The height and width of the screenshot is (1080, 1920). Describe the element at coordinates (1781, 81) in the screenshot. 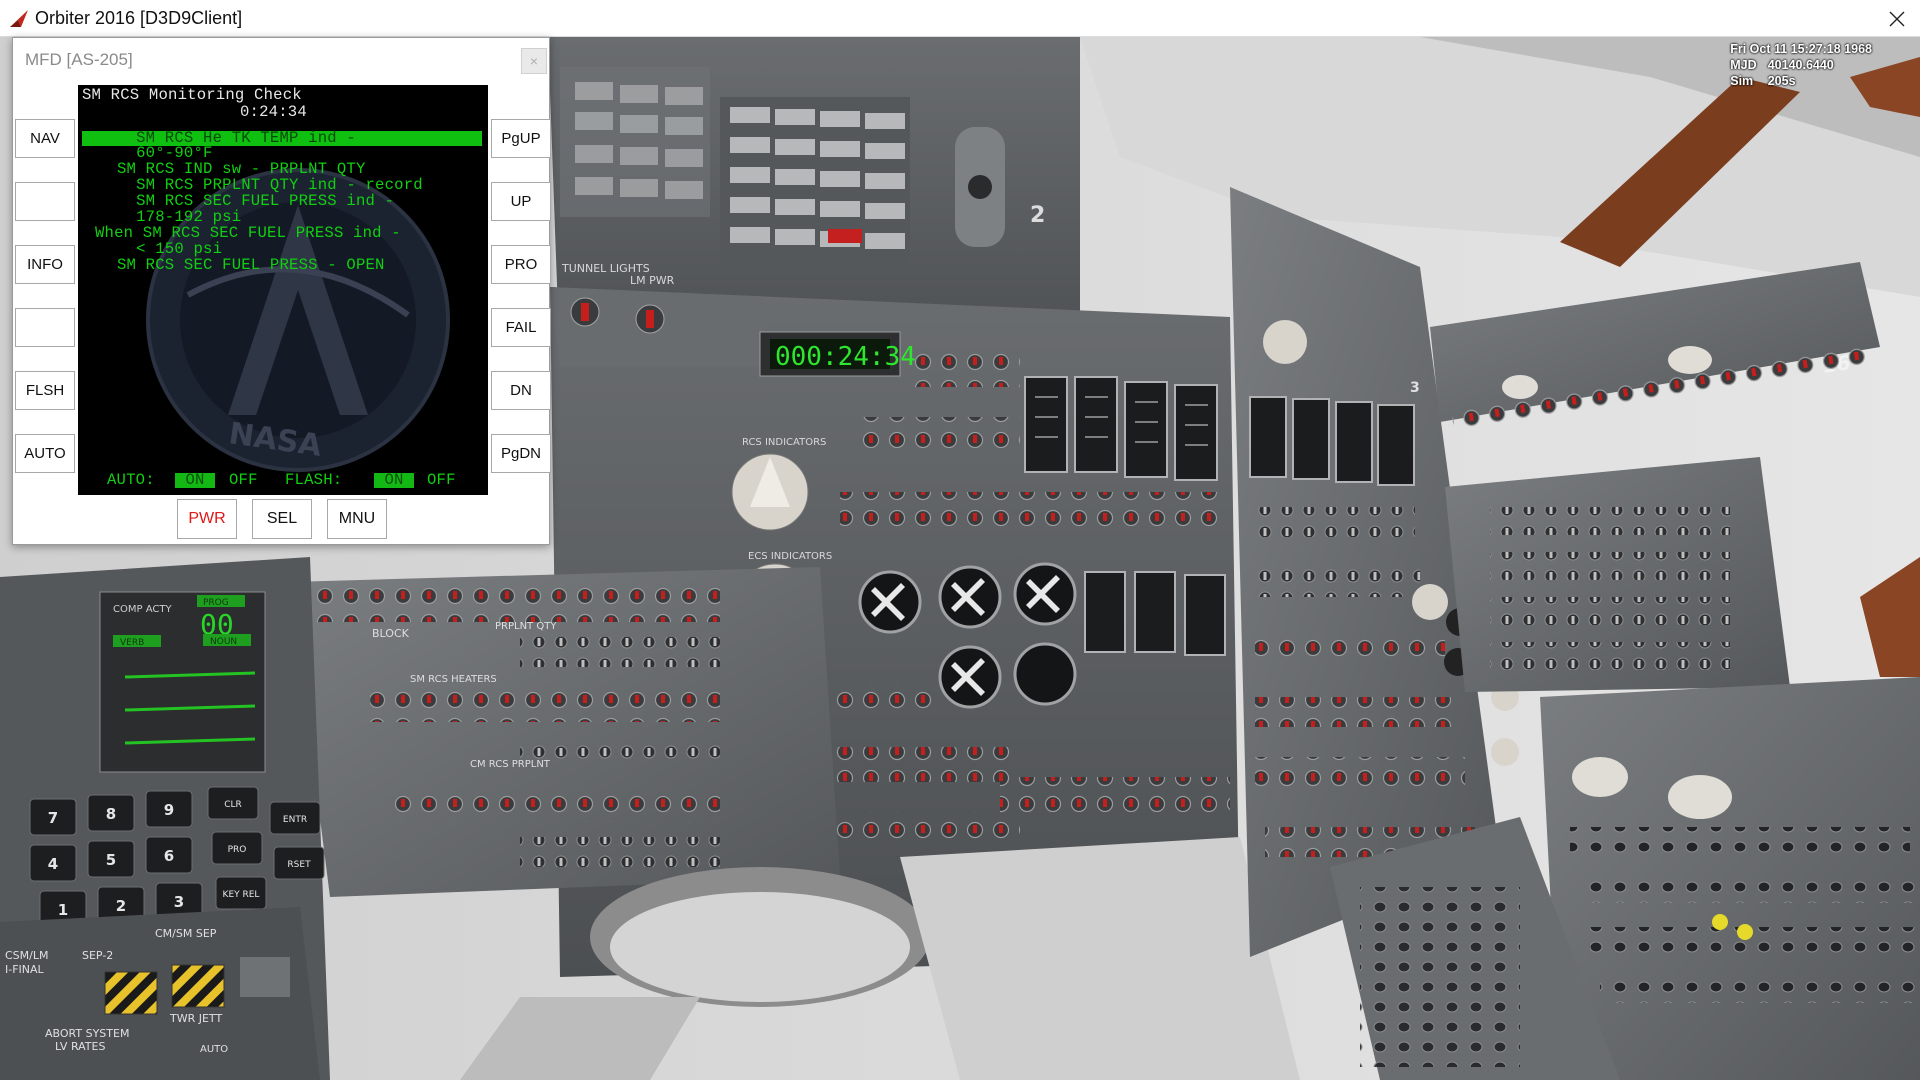

I see `sim-time-value: 205s` at that location.